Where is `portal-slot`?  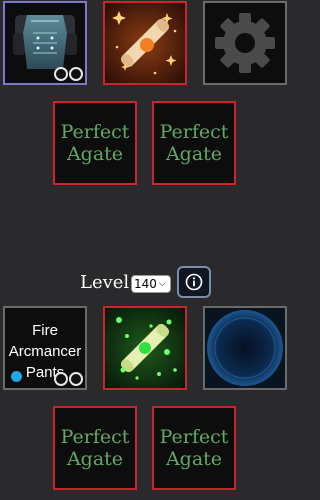 portal-slot is located at coordinates (245, 348).